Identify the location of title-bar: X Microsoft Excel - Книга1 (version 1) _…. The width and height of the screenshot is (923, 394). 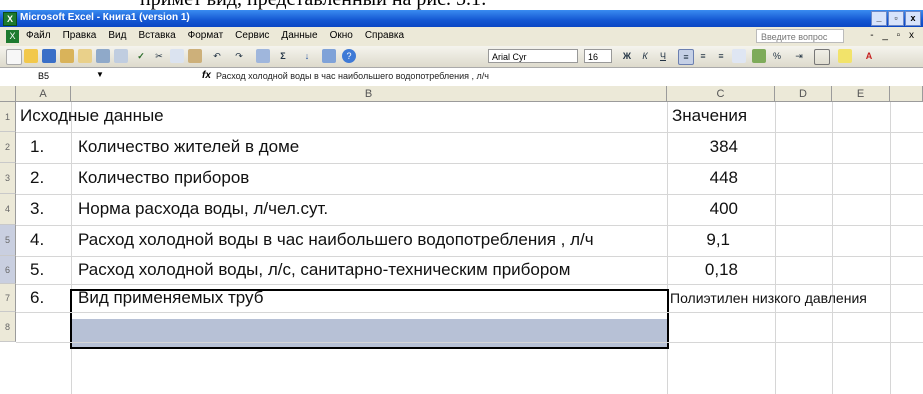
(461, 18).